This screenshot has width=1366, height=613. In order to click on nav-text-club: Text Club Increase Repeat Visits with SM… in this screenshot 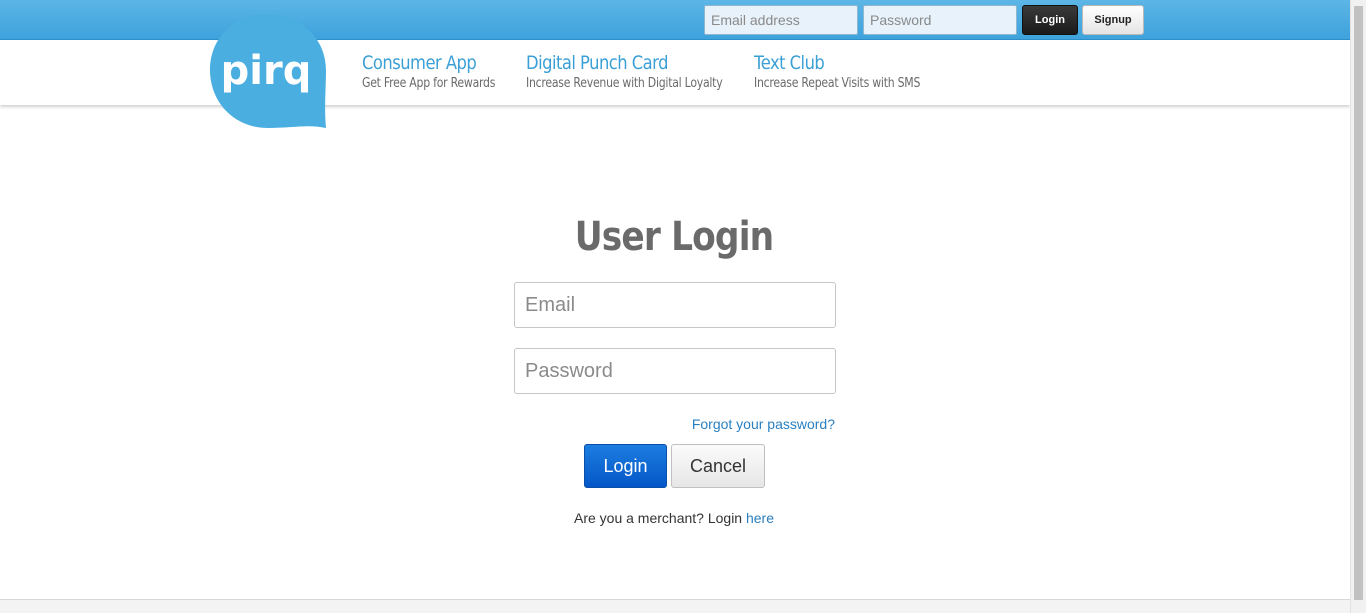, I will do `click(853, 71)`.